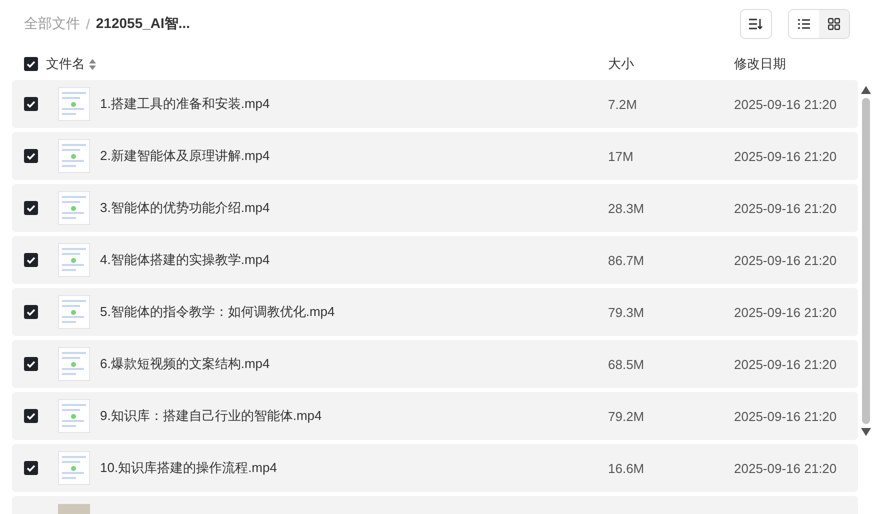 The width and height of the screenshot is (874, 514). Describe the element at coordinates (92, 64) in the screenshot. I see `sort-arrows-icon` at that location.